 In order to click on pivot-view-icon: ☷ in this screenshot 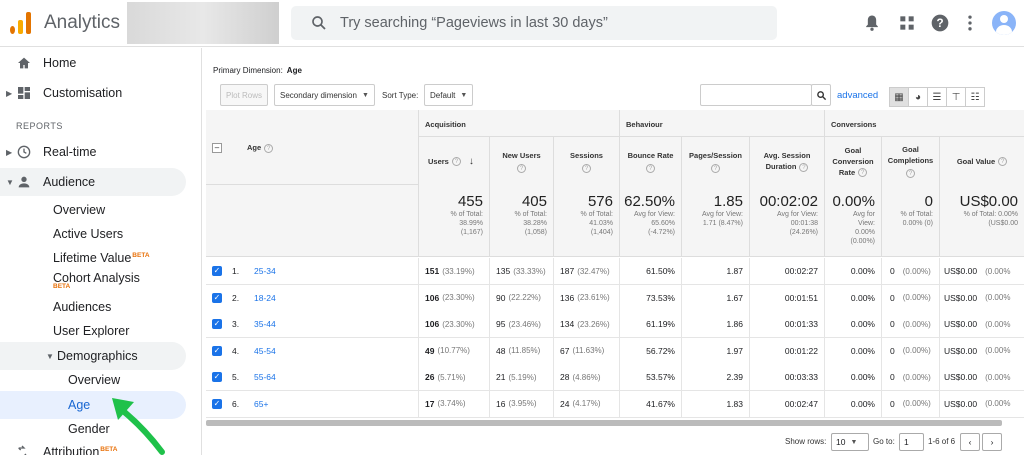, I will do `click(975, 97)`.